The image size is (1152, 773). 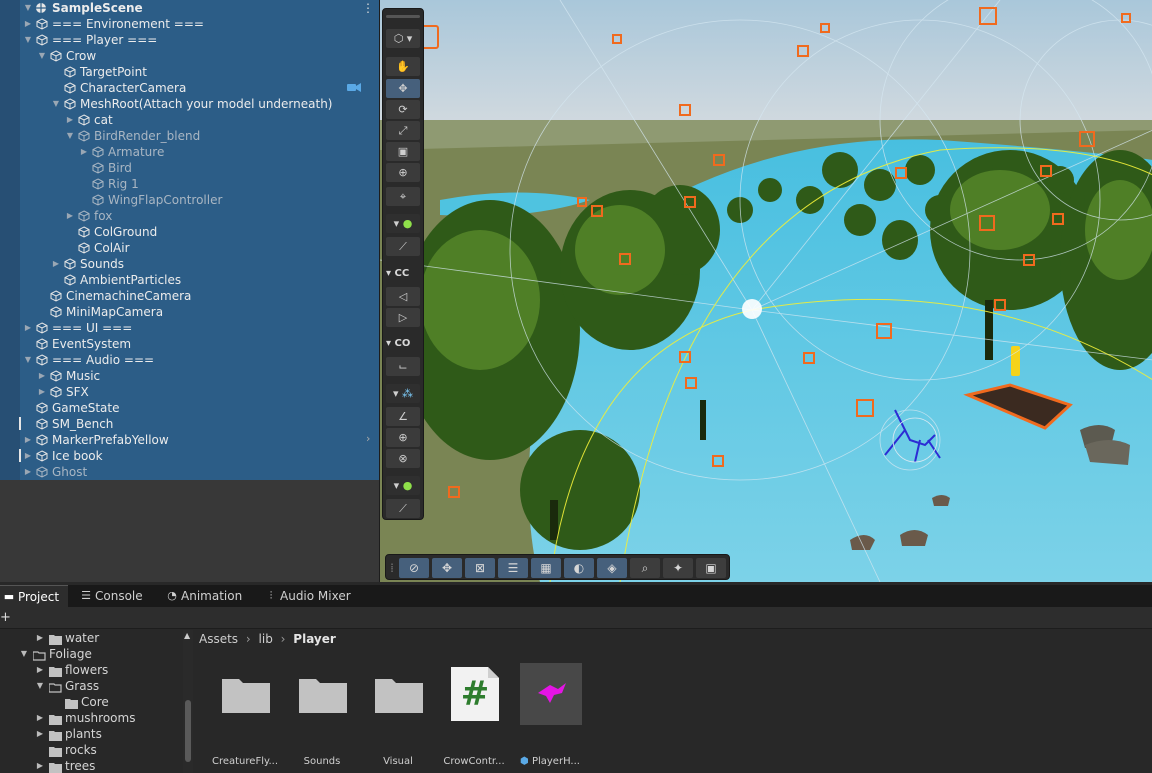 What do you see at coordinates (91, 734) in the screenshot?
I see `folder-tree-item: ▶ plants` at bounding box center [91, 734].